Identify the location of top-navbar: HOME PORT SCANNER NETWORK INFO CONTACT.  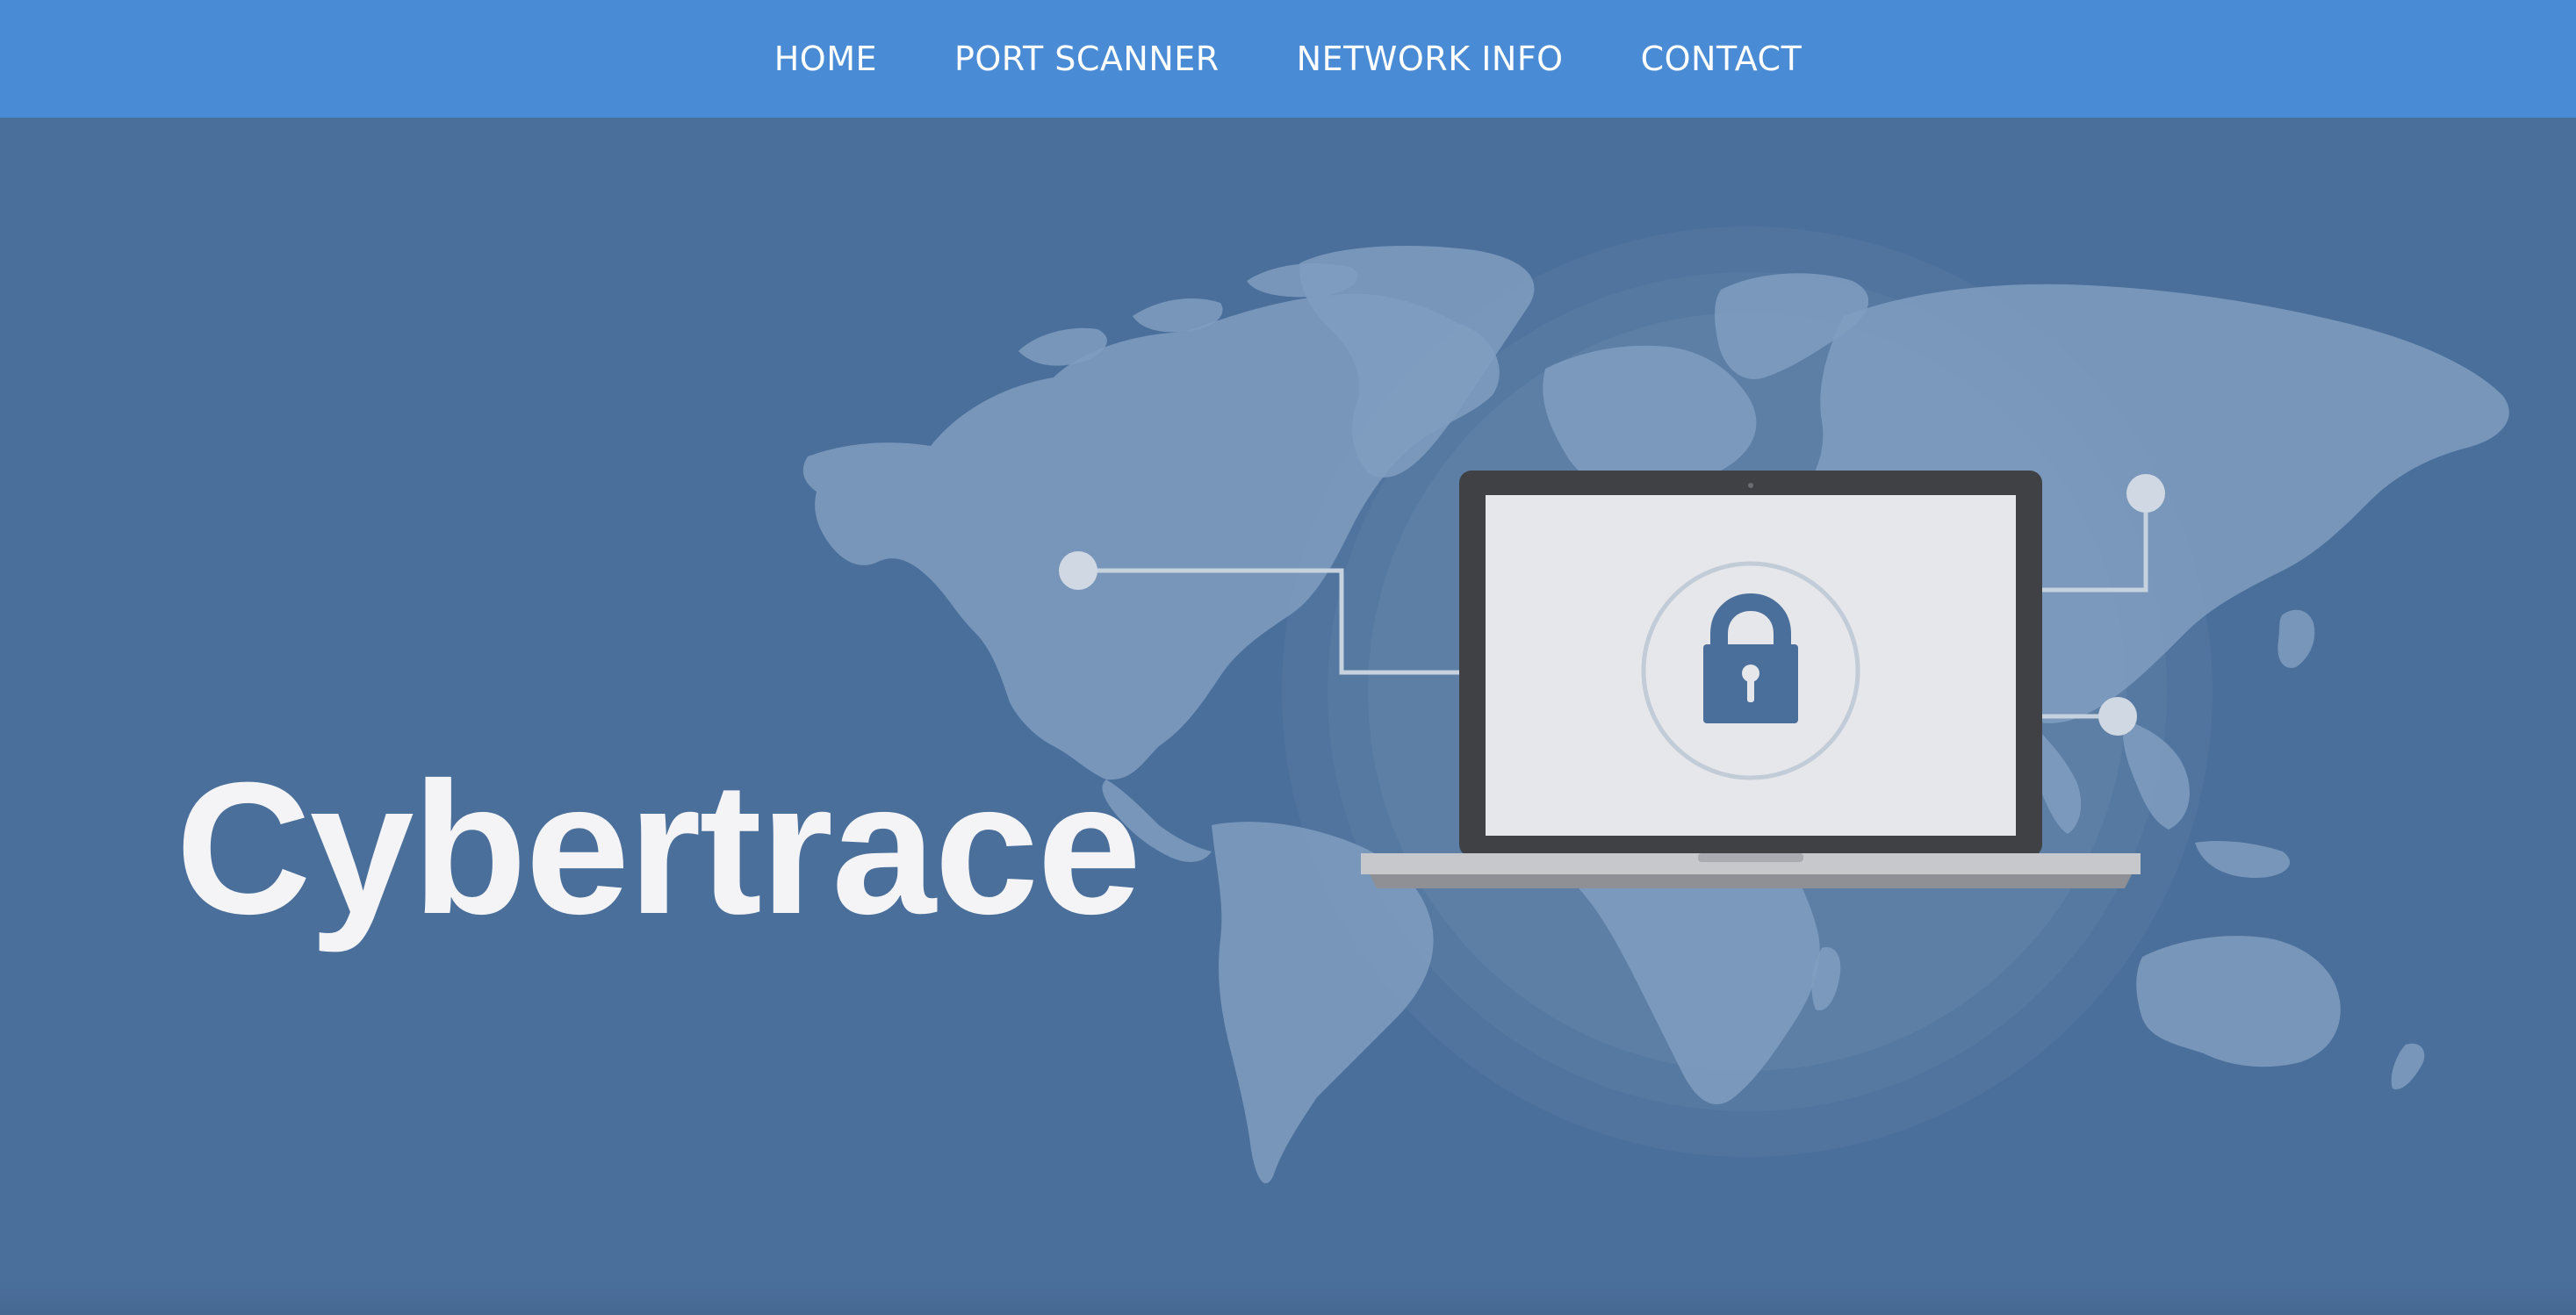
(1288, 59).